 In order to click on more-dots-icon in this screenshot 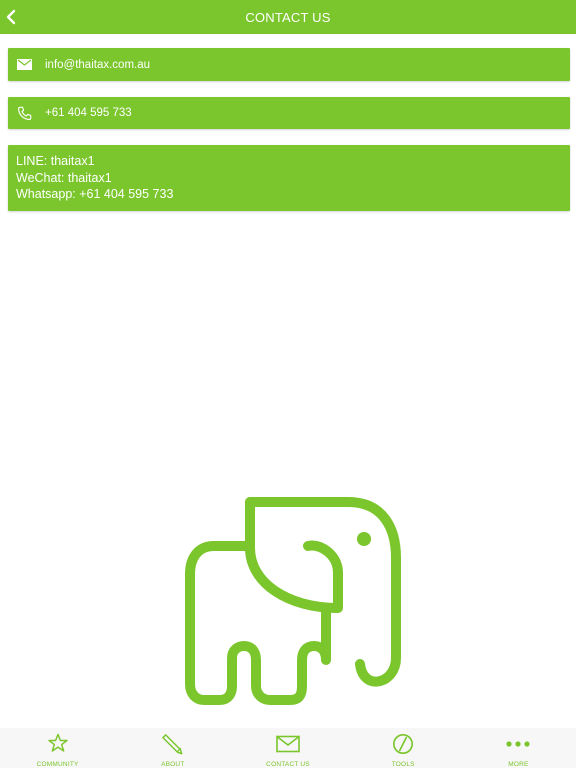, I will do `click(518, 743)`.